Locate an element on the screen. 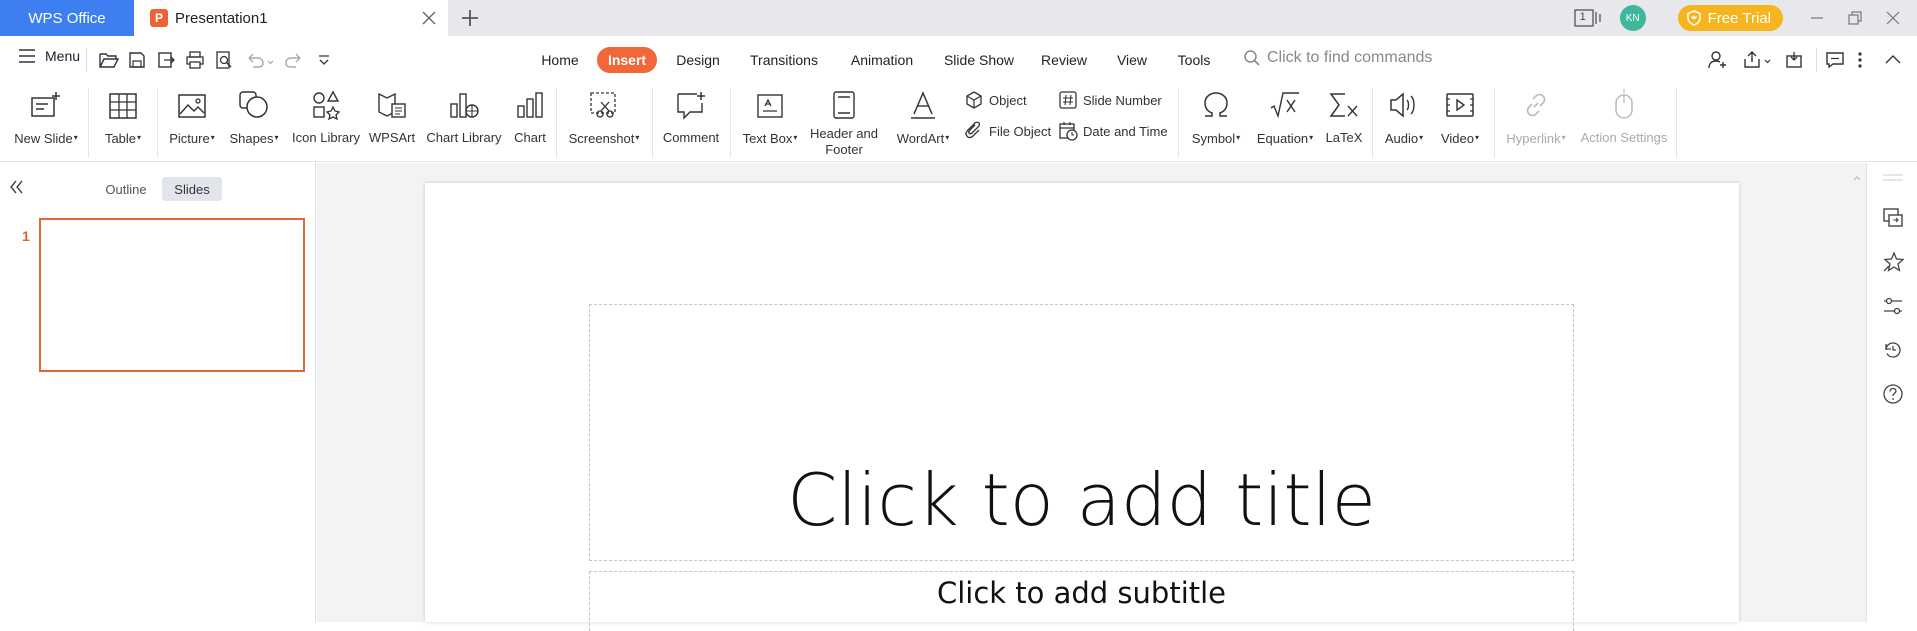  new-slide-button: New Slide▾ is located at coordinates (46, 123).